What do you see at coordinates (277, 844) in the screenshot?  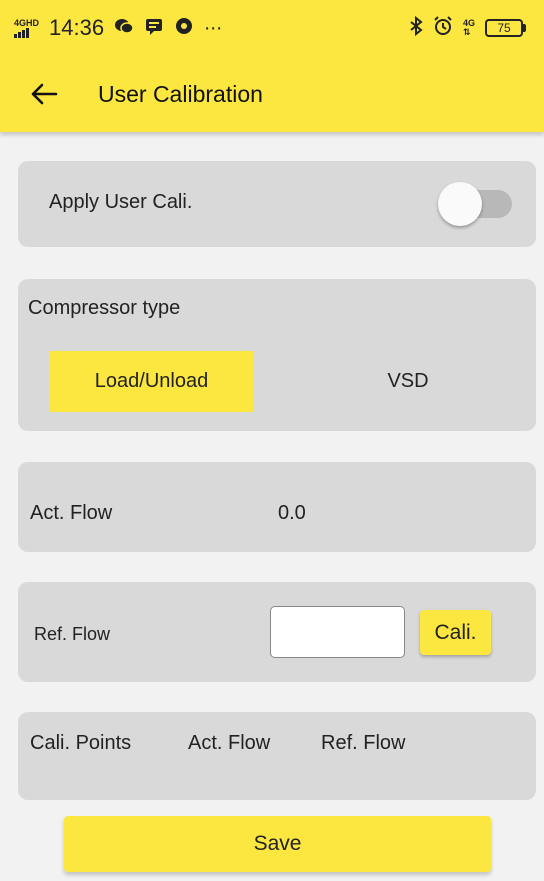 I see `save-button: Save` at bounding box center [277, 844].